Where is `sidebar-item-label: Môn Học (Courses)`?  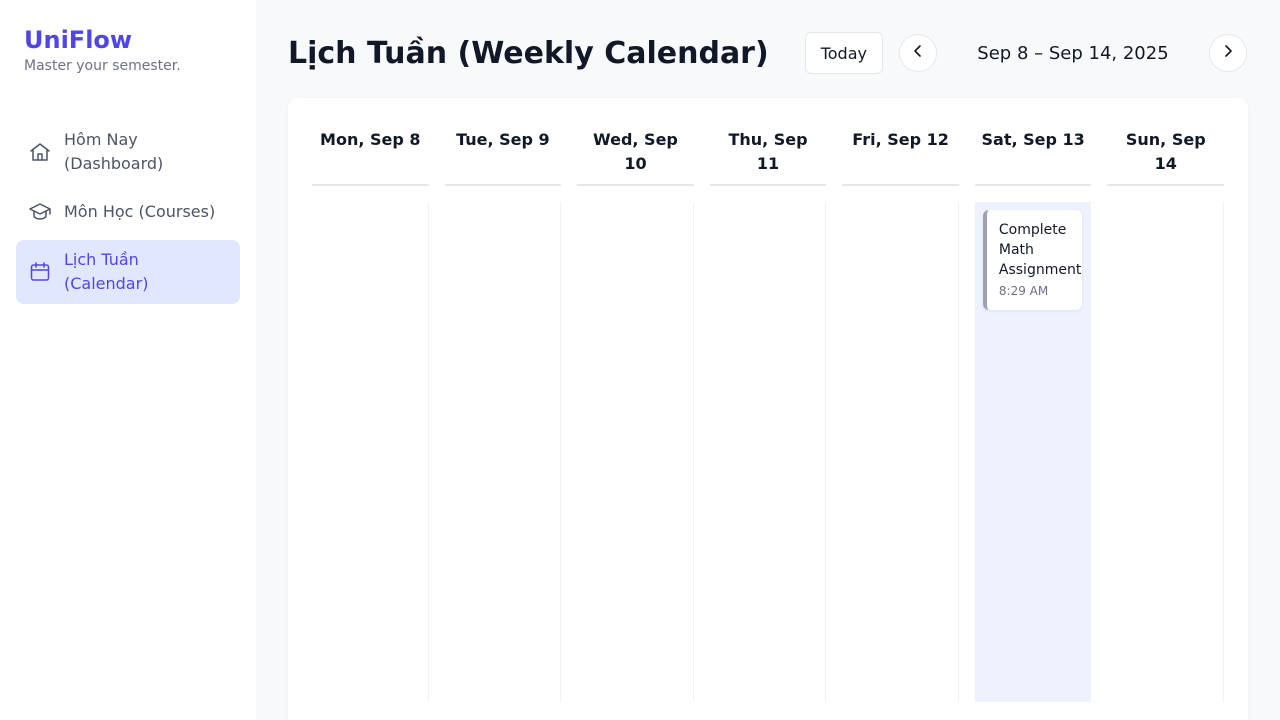 sidebar-item-label: Môn Học (Courses) is located at coordinates (140, 211).